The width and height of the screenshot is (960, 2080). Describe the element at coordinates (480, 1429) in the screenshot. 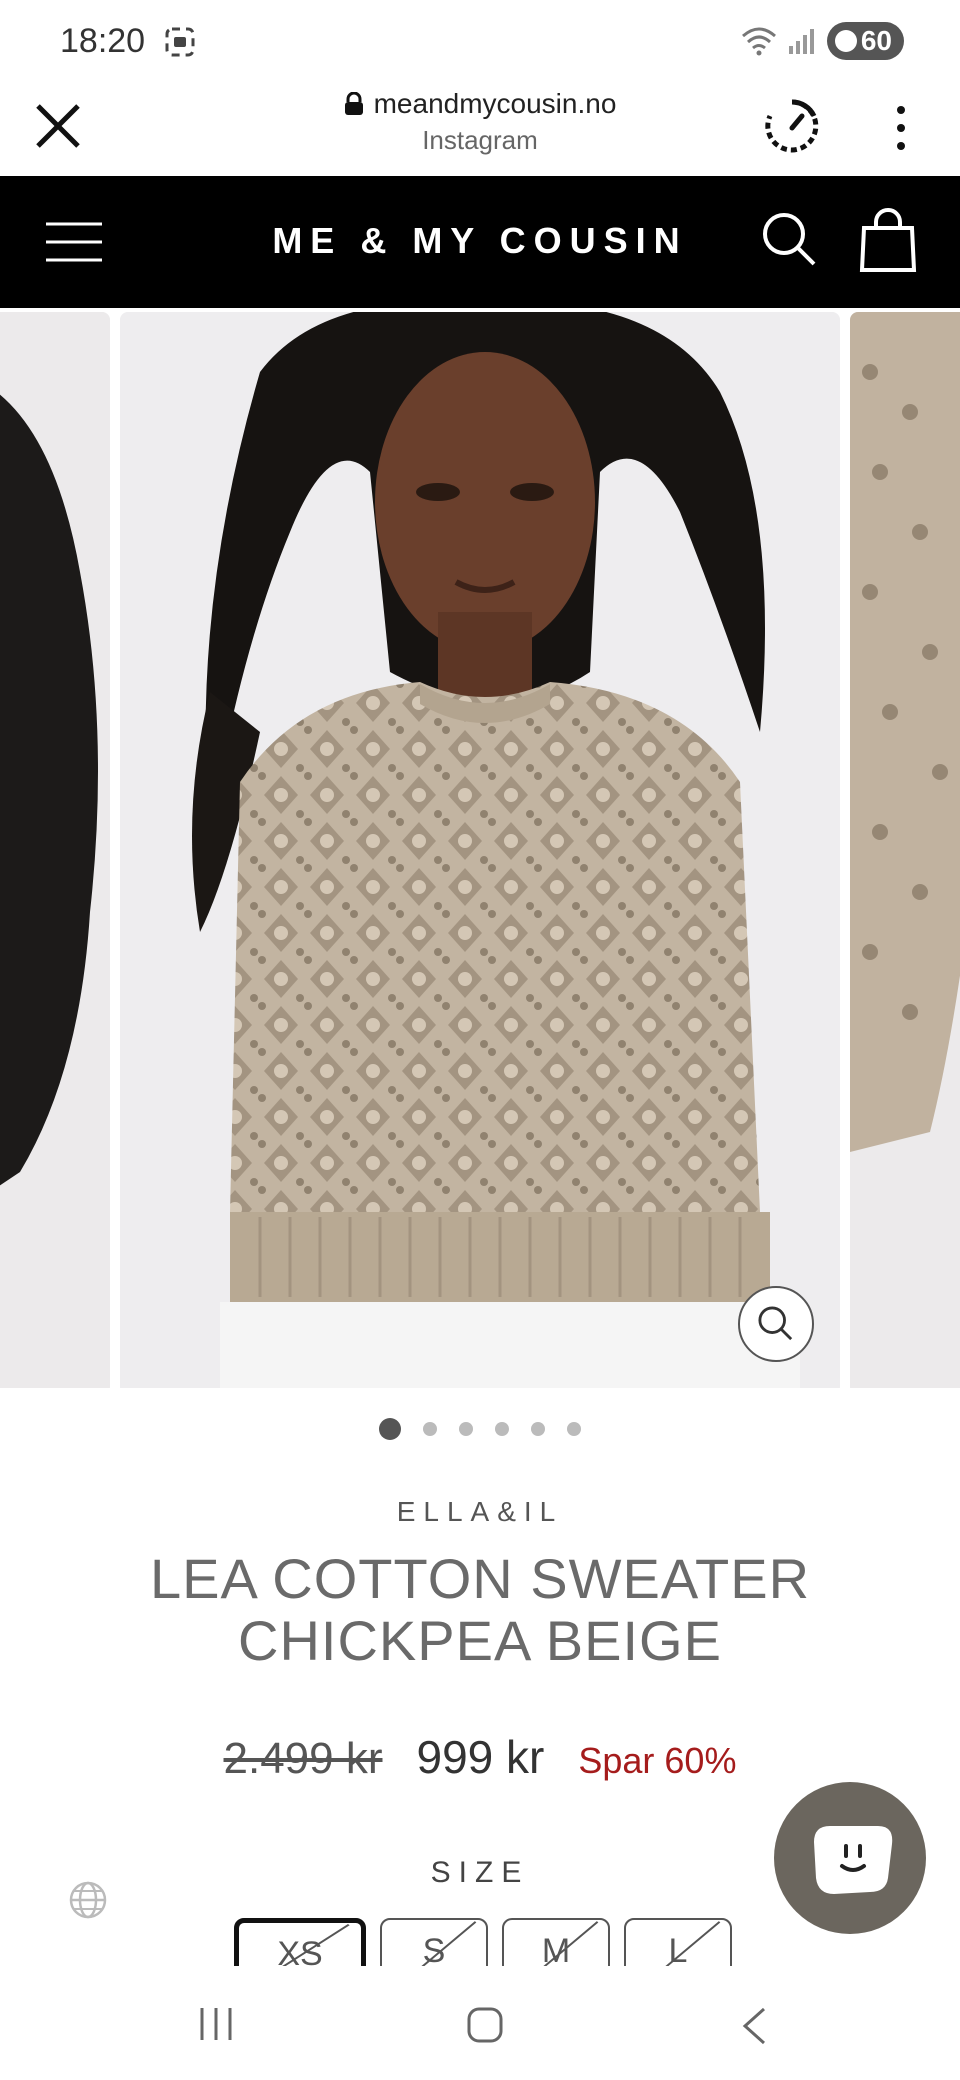

I see `carousel-dots` at that location.